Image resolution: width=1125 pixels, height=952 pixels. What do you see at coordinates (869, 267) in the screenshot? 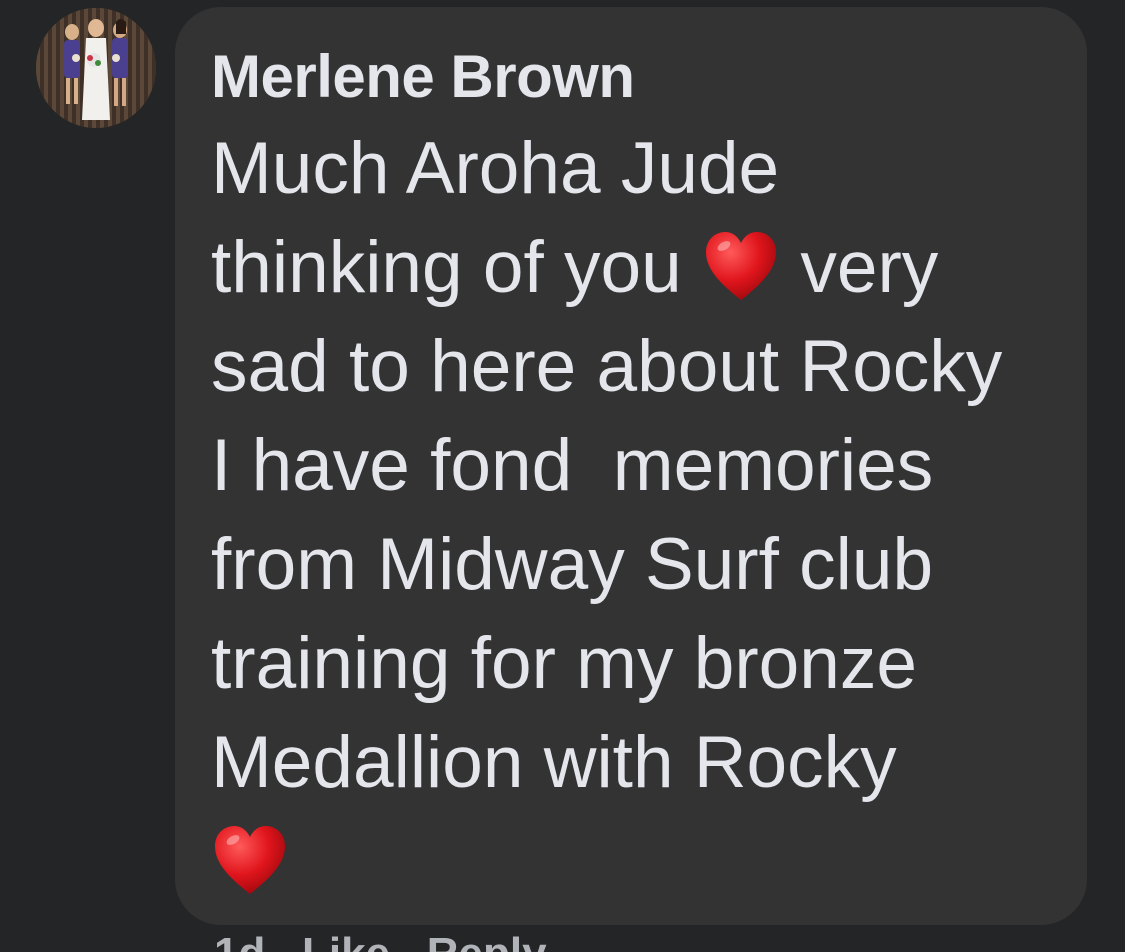
I see `comment-line-part: very` at bounding box center [869, 267].